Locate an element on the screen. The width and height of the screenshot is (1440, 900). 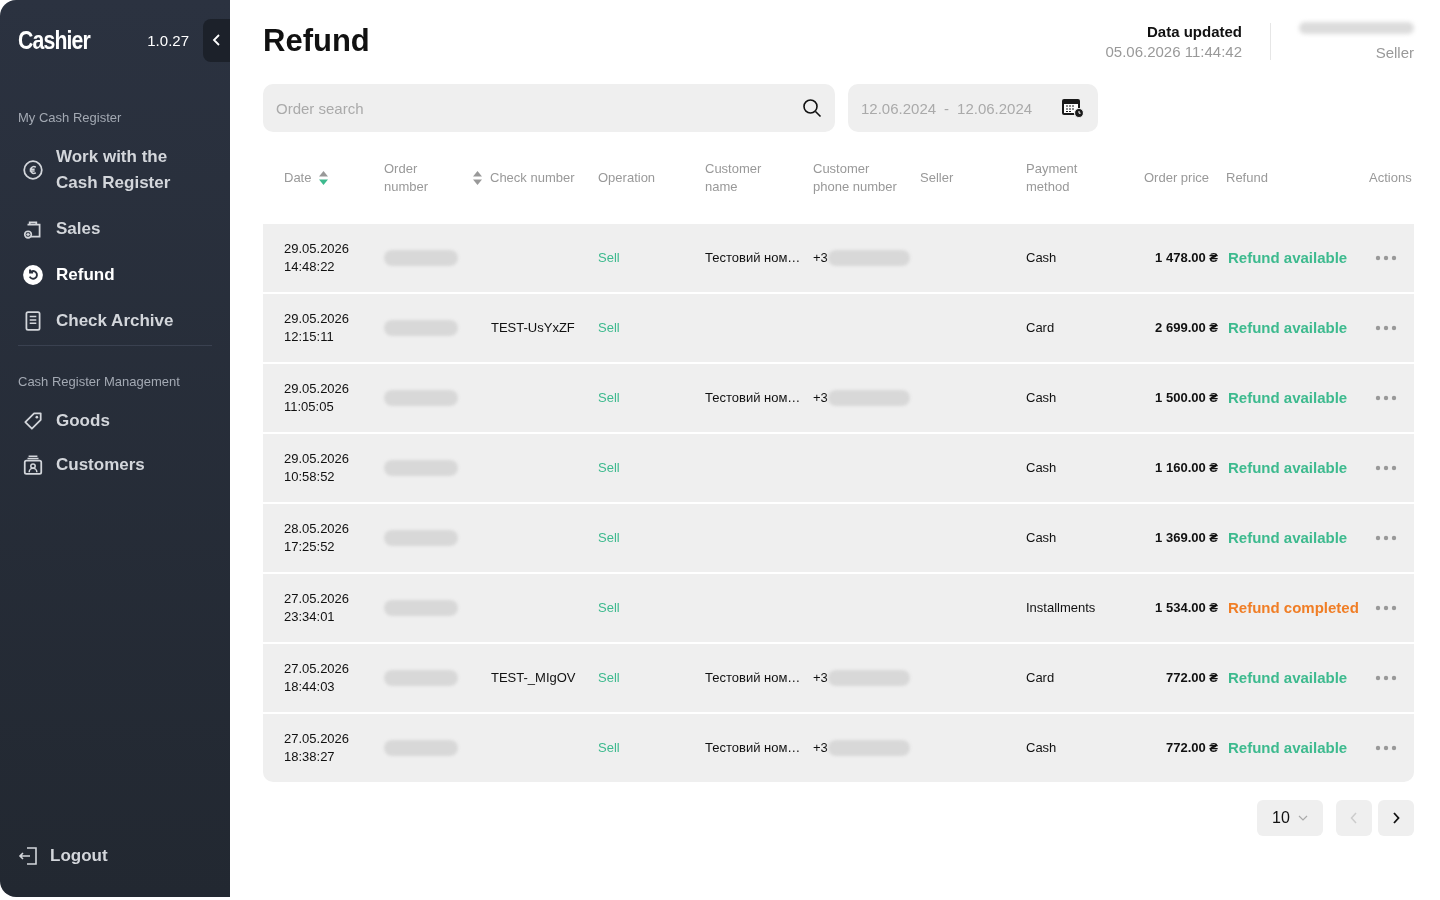
page-size-select: 10 is located at coordinates (1290, 818).